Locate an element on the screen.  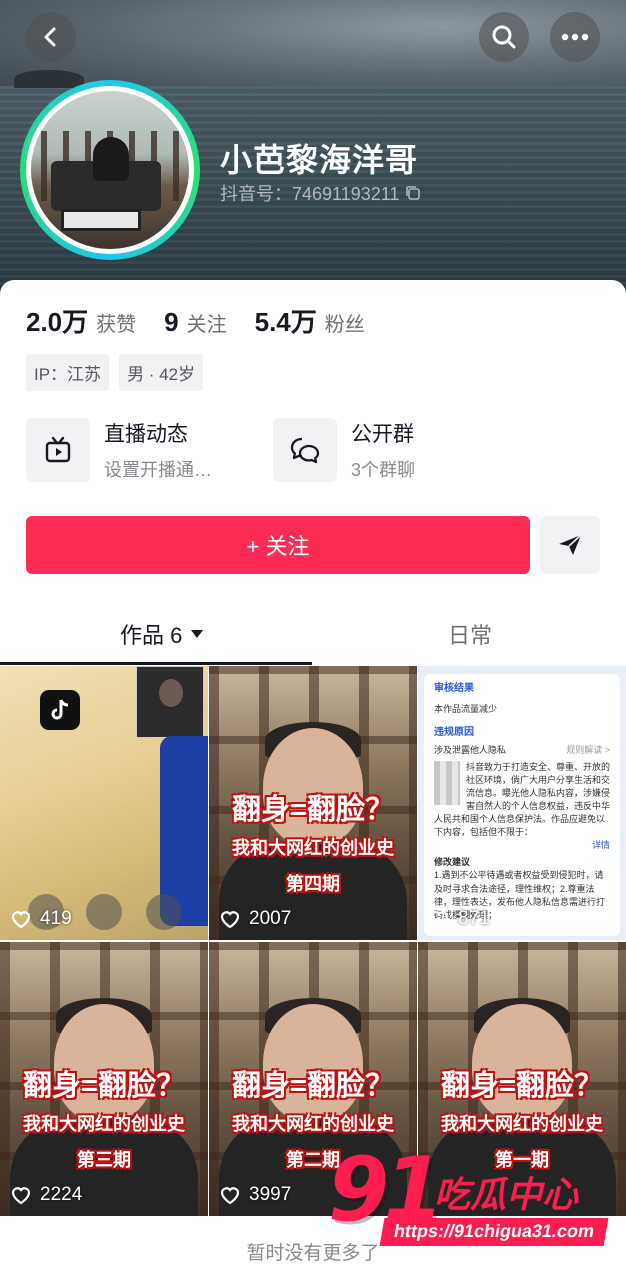
tv-icon is located at coordinates (58, 449).